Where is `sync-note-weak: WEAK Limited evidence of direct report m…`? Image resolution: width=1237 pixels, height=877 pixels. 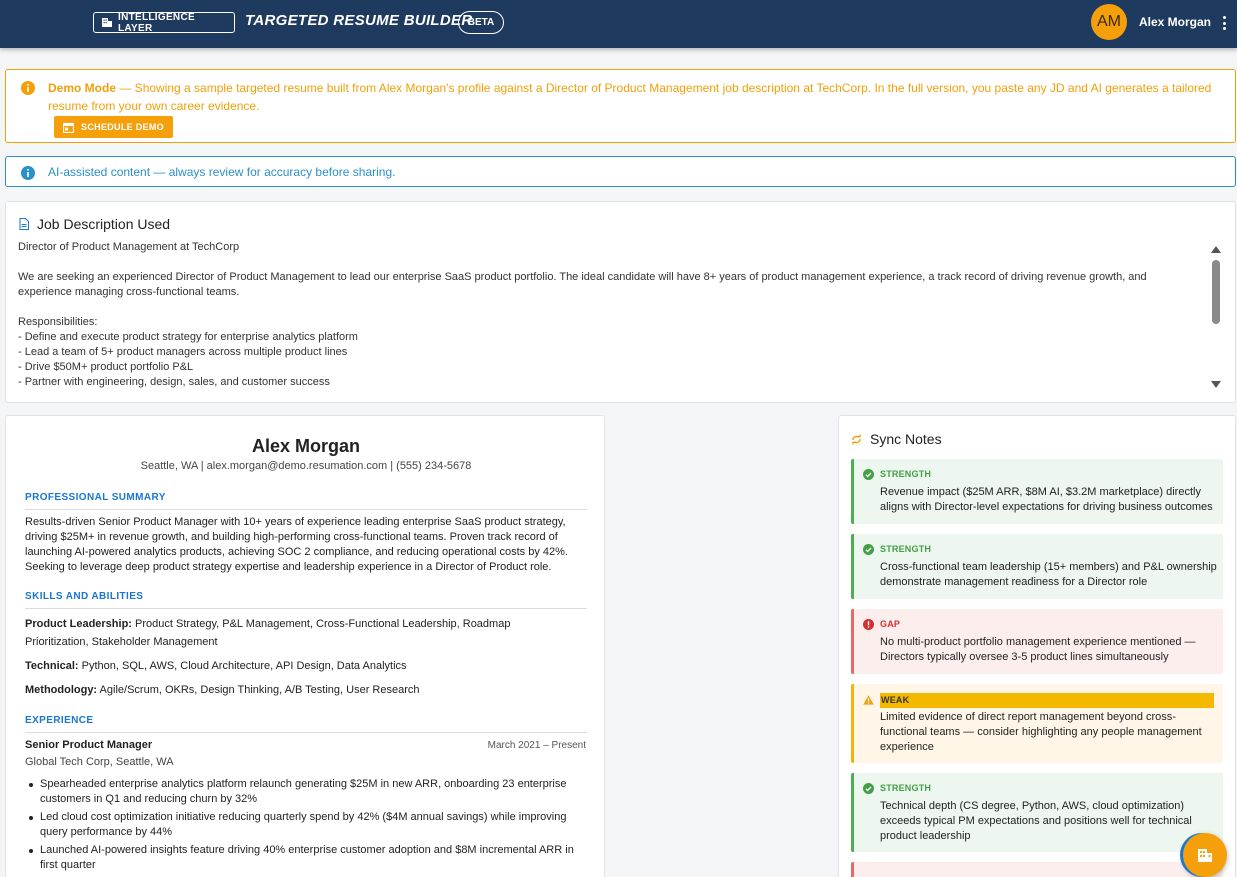
sync-note-weak: WEAK Limited evidence of direct report m… is located at coordinates (1037, 723).